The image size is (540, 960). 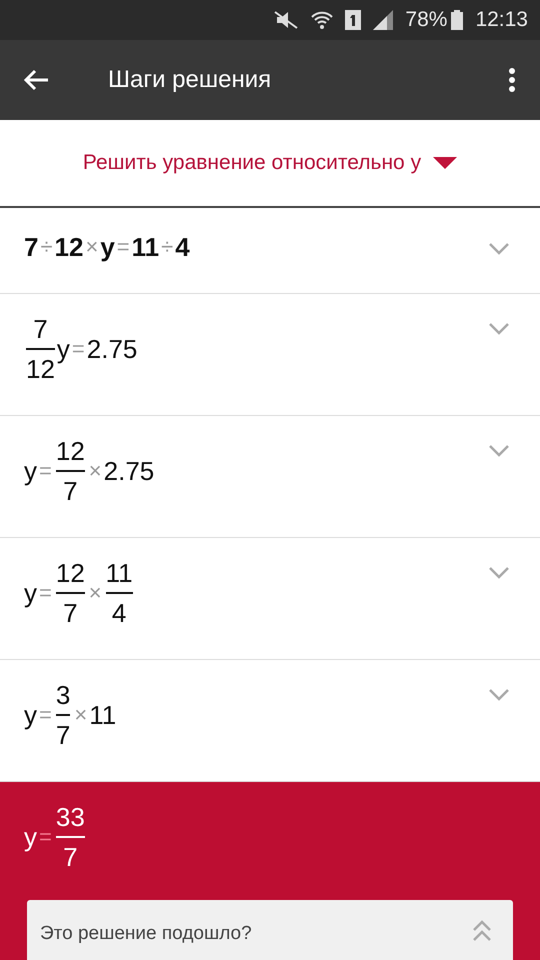 I want to click on numerator: 7, so click(x=40, y=331).